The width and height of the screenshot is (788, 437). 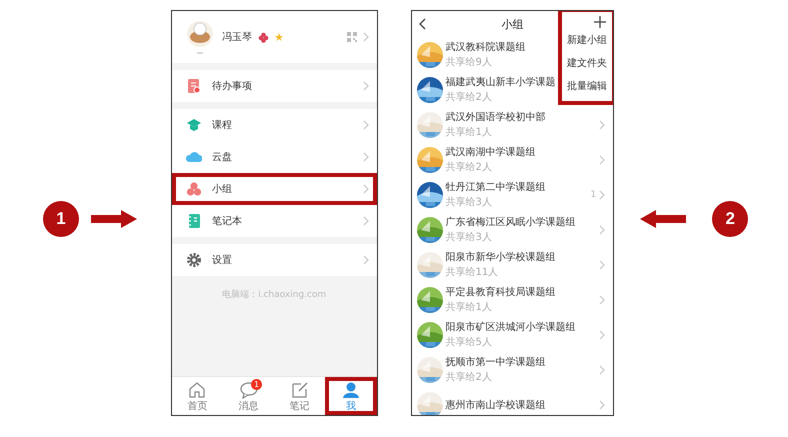 What do you see at coordinates (222, 157) in the screenshot?
I see `menu-label: 云盘` at bounding box center [222, 157].